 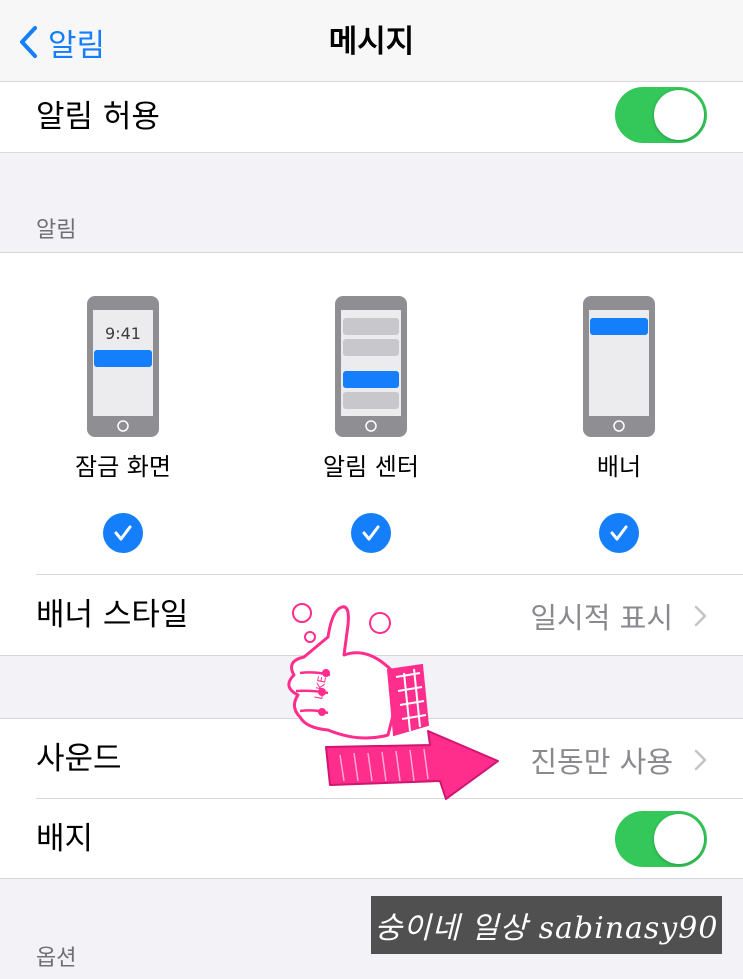 I want to click on sounds-value-group: 진동만 사용, so click(x=618, y=760).